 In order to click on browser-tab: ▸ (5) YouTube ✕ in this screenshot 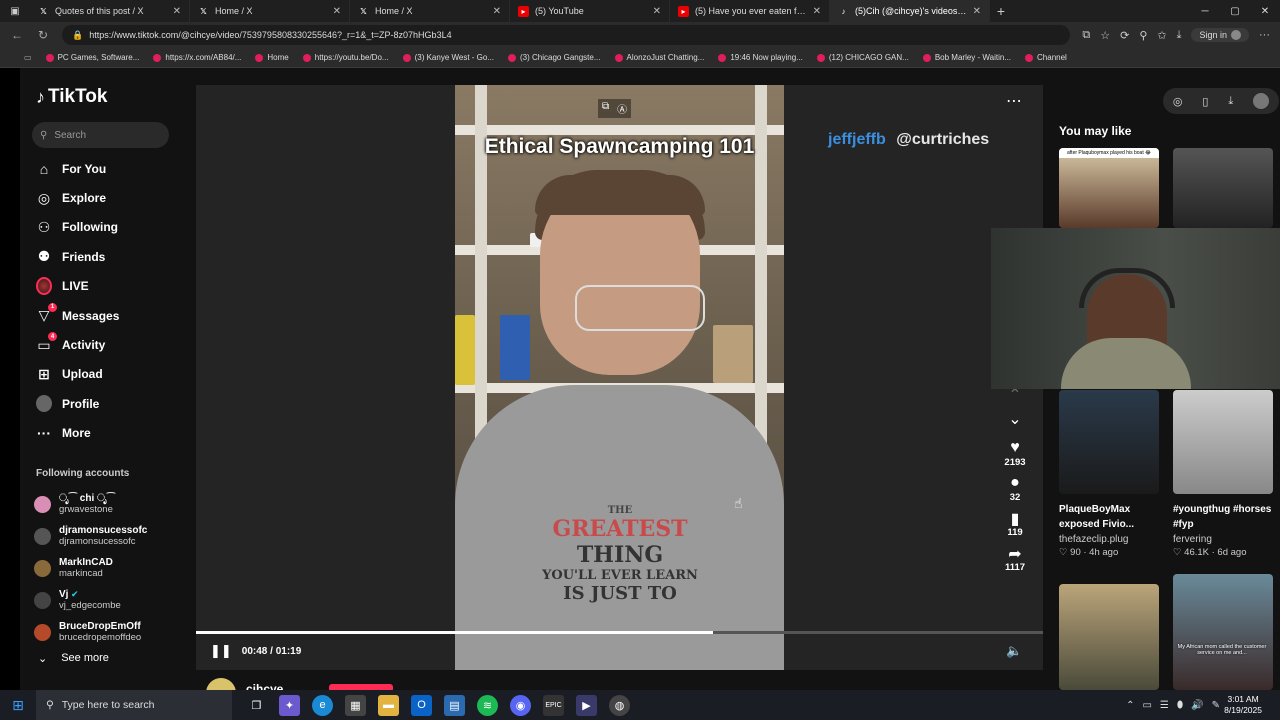, I will do `click(590, 11)`.